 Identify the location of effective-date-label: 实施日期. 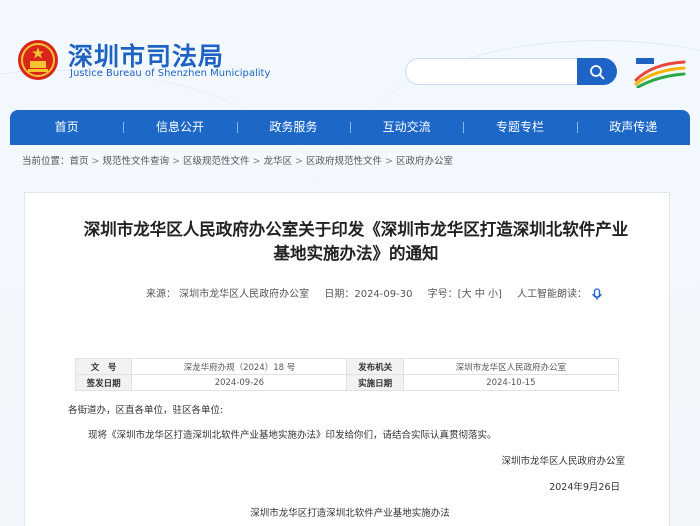
(375, 382).